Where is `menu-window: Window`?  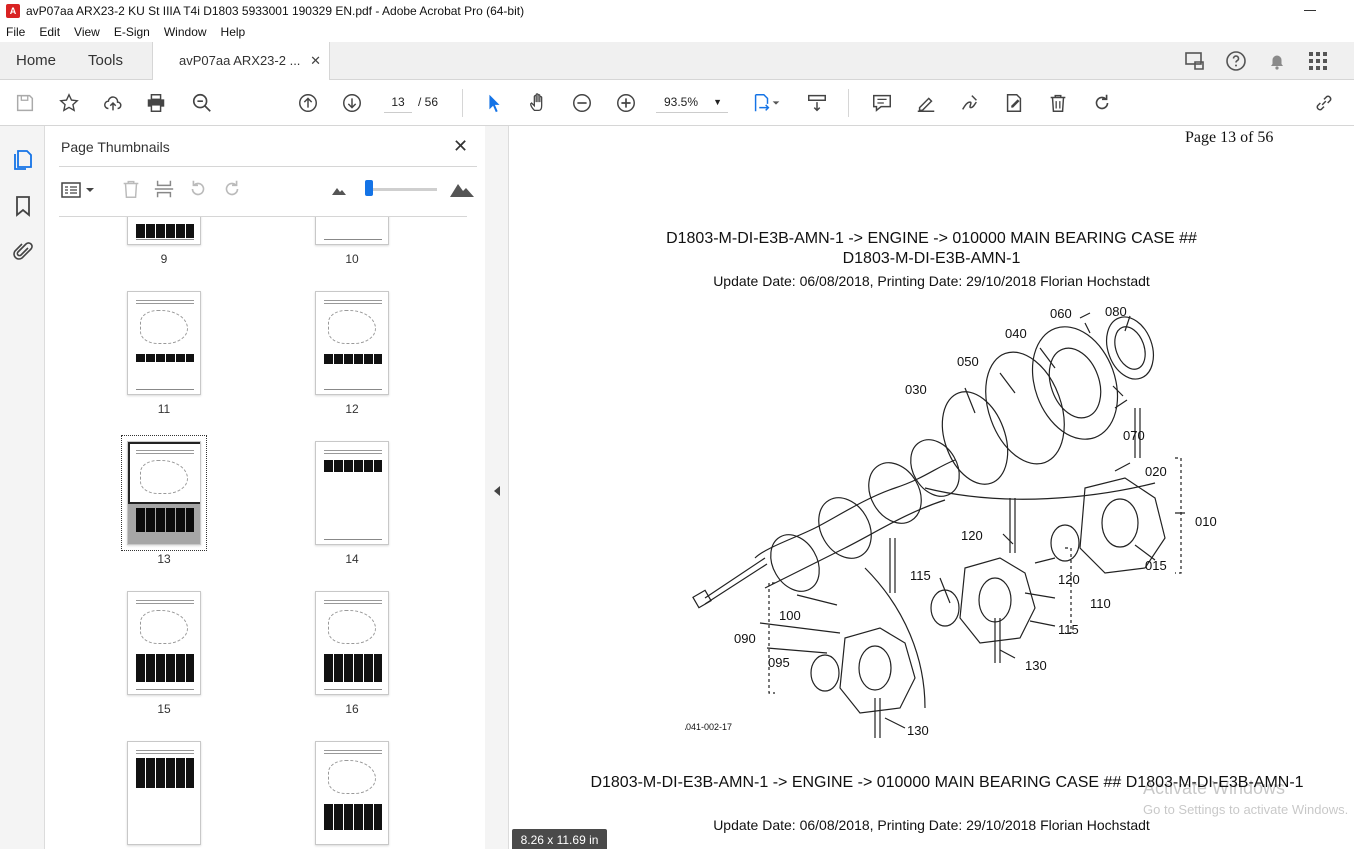 menu-window: Window is located at coordinates (185, 32).